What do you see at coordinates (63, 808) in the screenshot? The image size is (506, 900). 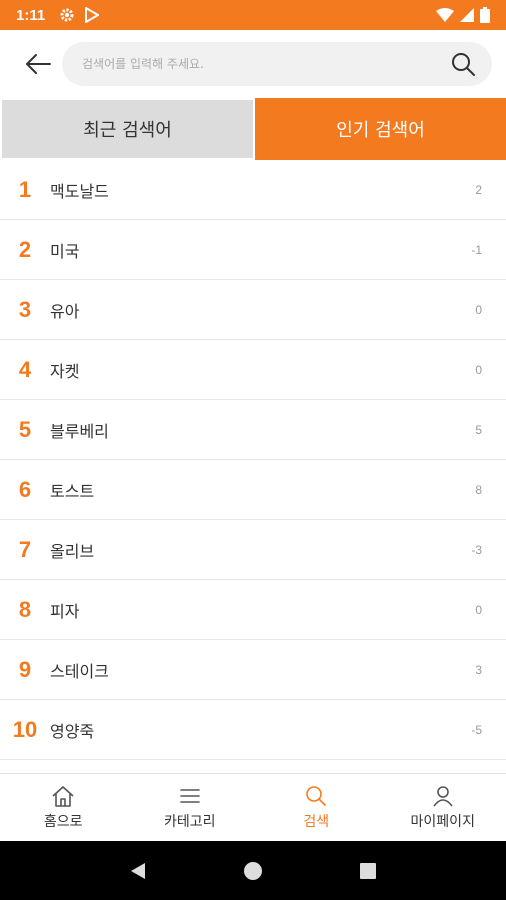 I see `nav-home: 홈으로` at bounding box center [63, 808].